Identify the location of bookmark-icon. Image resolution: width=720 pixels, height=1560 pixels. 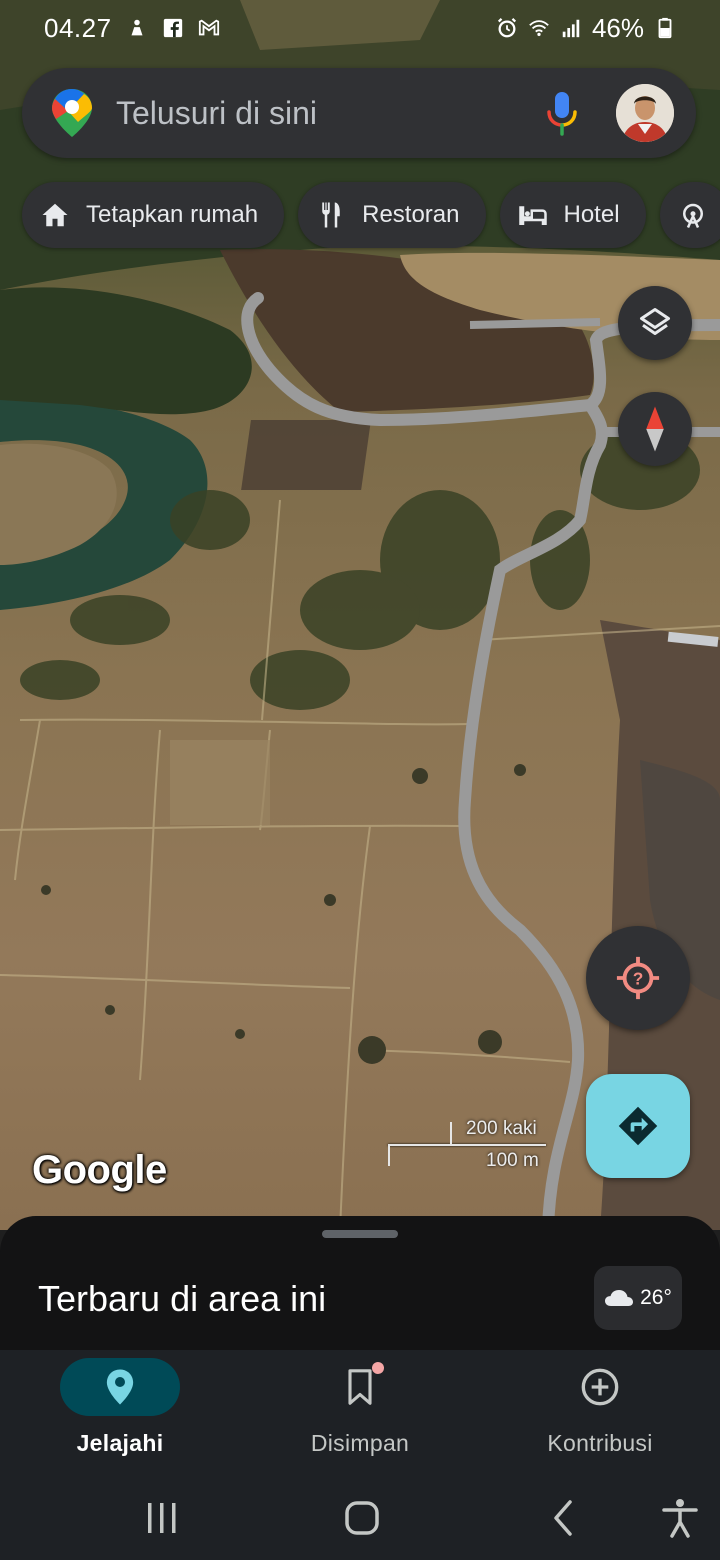
(360, 1387).